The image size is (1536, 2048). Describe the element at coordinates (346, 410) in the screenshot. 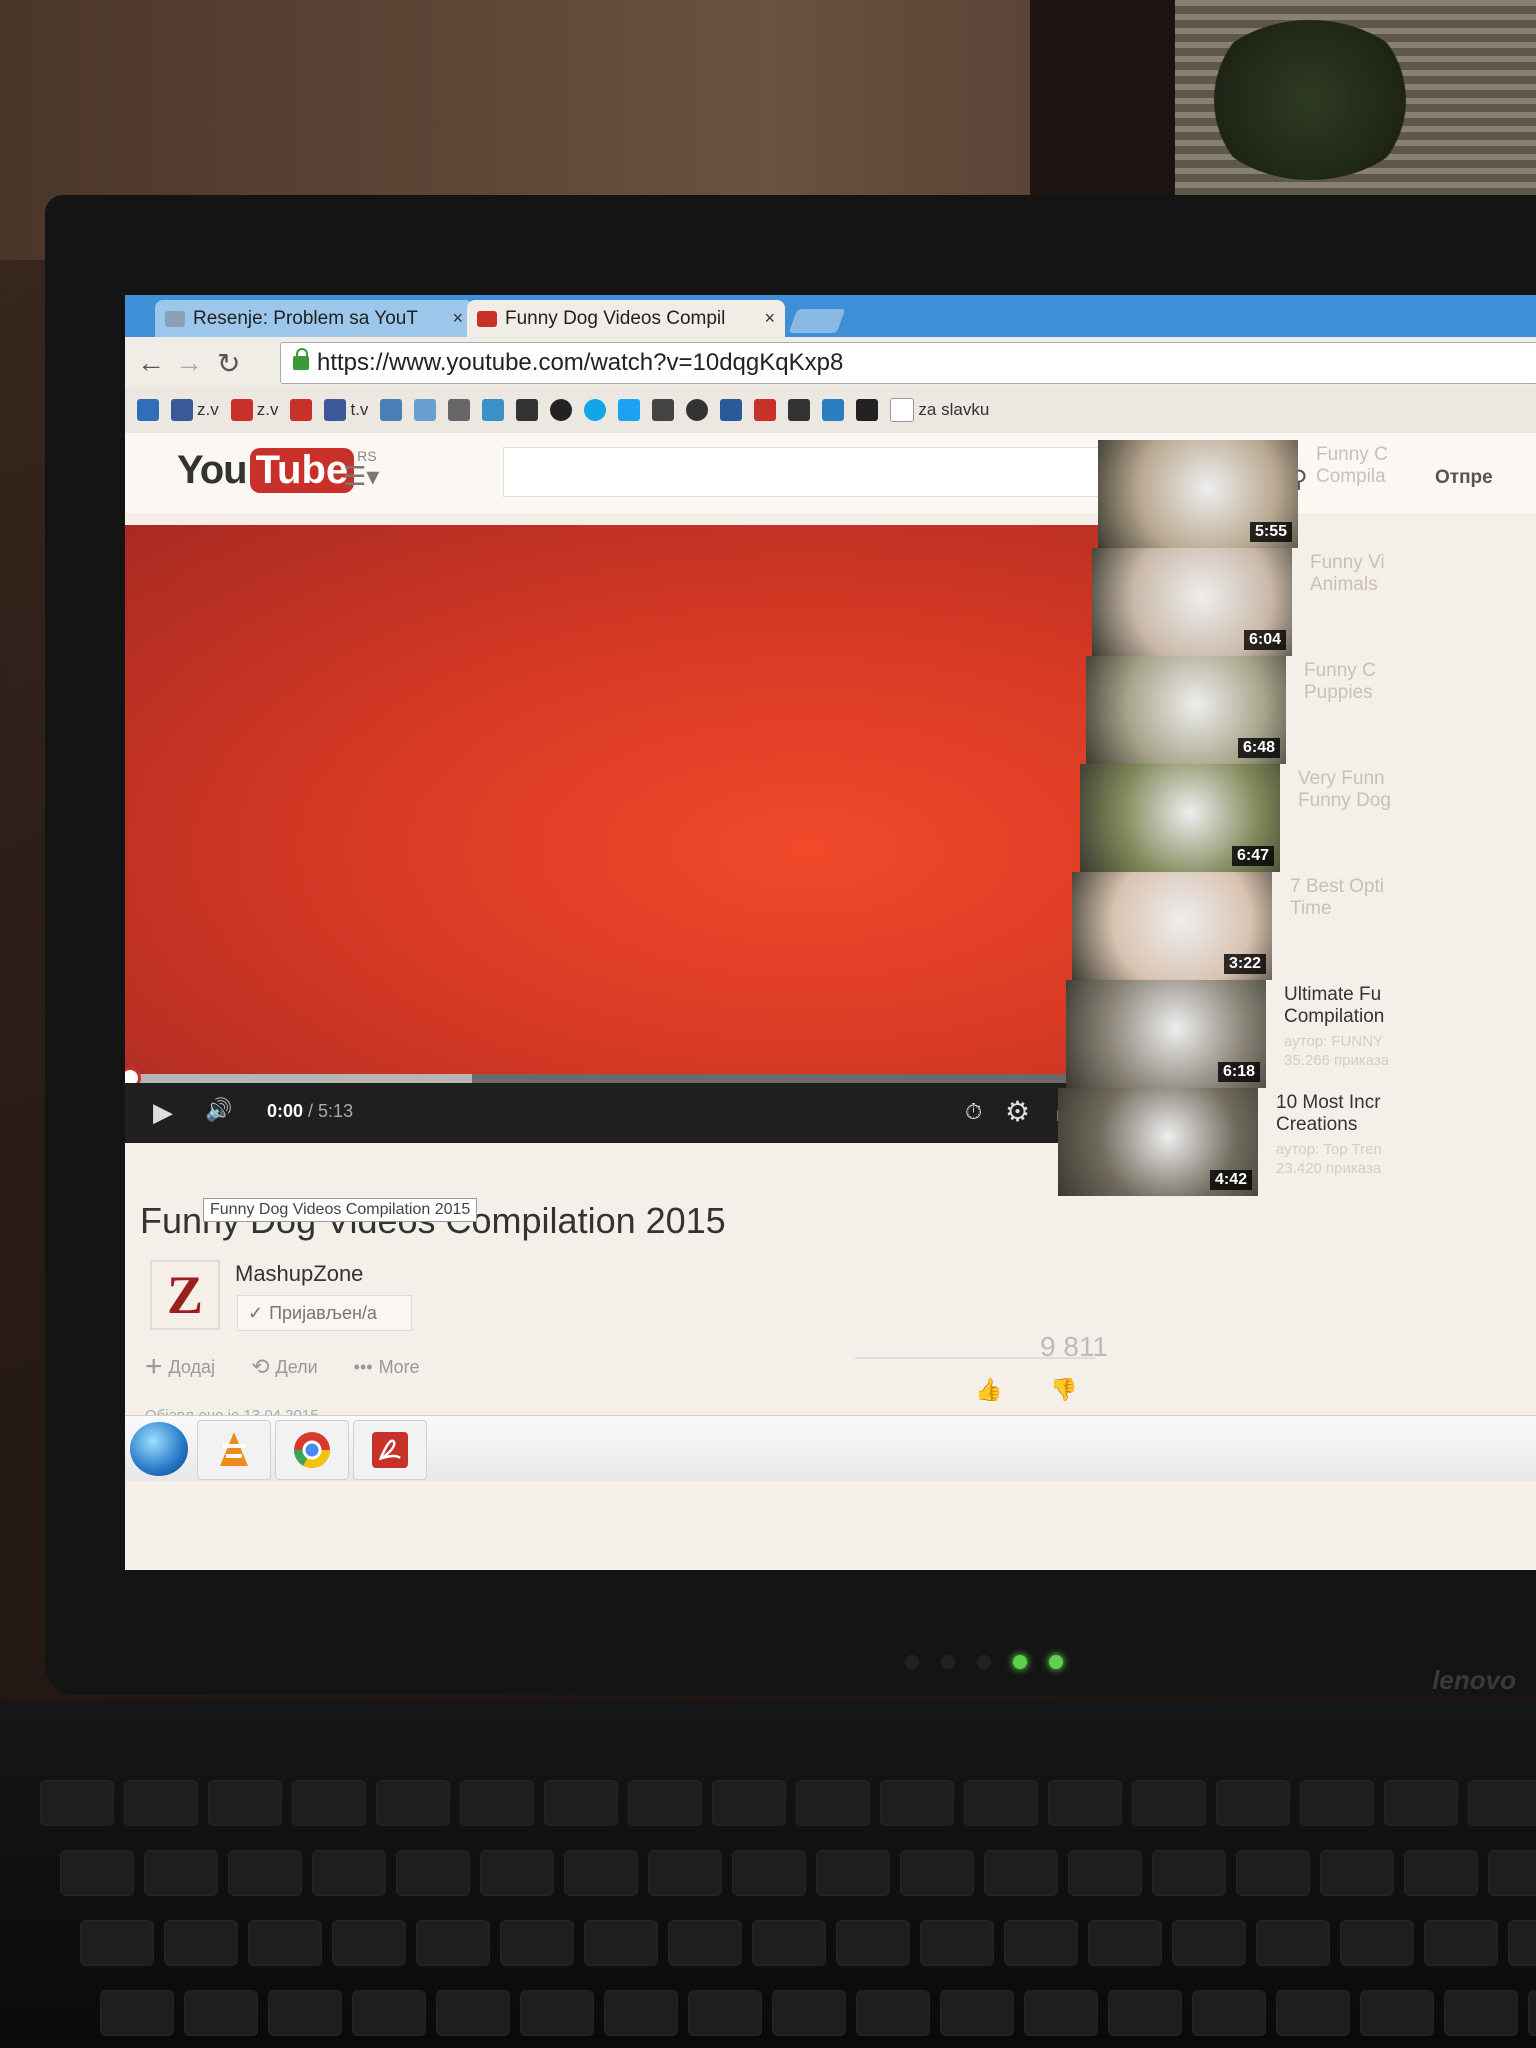

I see `bookmark-facebook-tv: t.v` at that location.